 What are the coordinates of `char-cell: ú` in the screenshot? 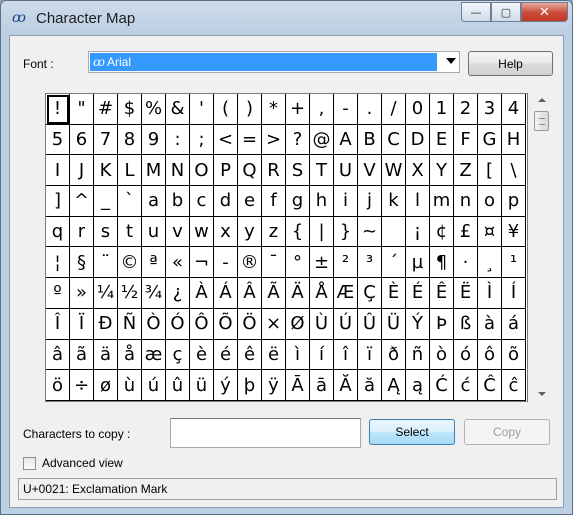 It's located at (154, 385).